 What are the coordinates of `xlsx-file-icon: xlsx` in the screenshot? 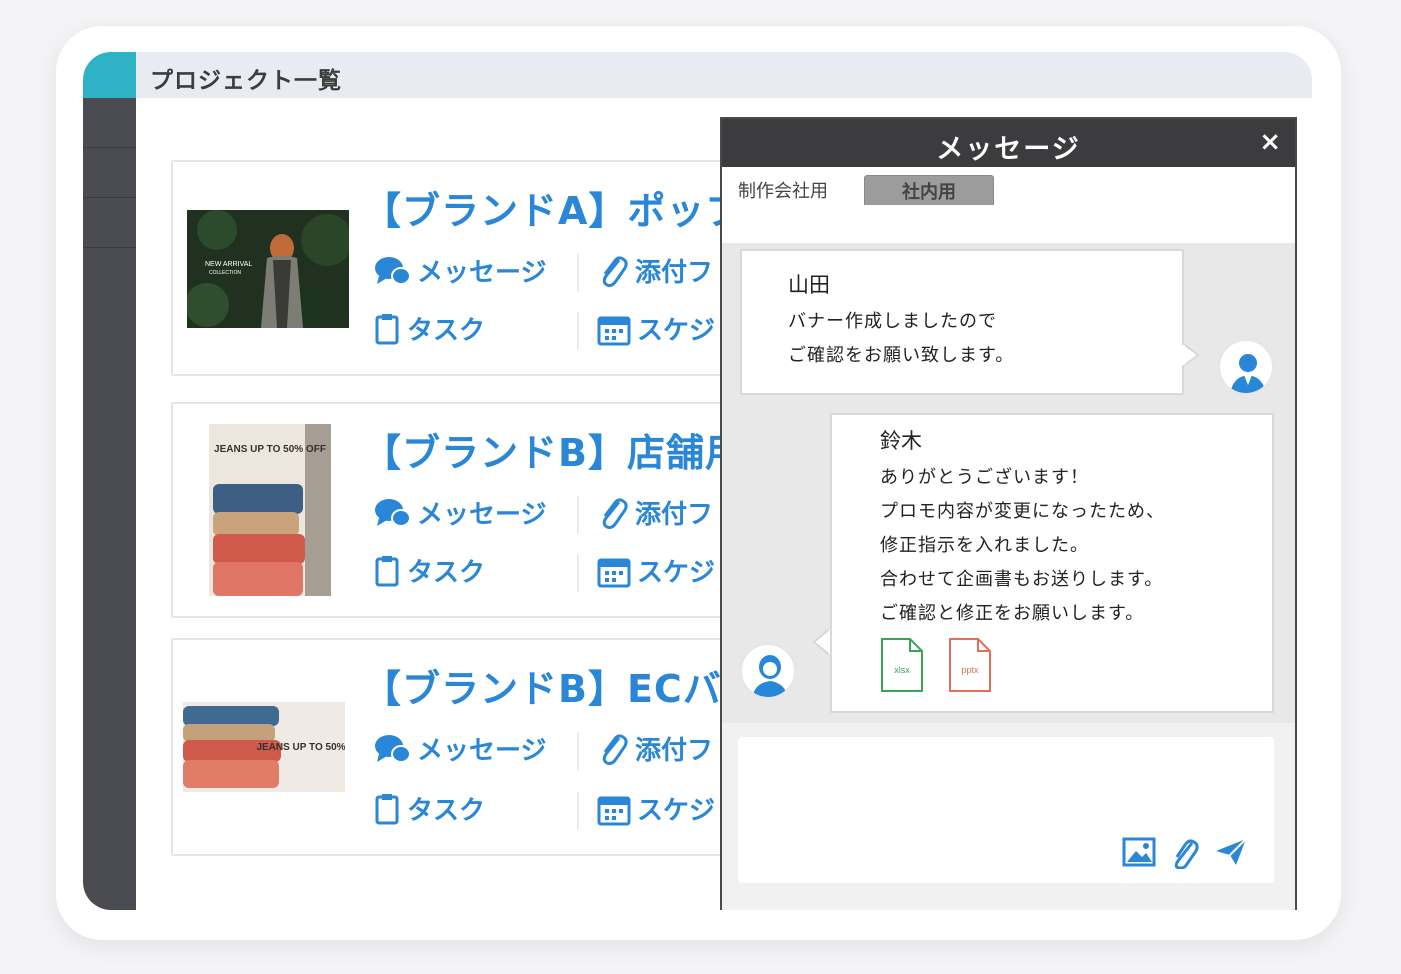 It's located at (902, 665).